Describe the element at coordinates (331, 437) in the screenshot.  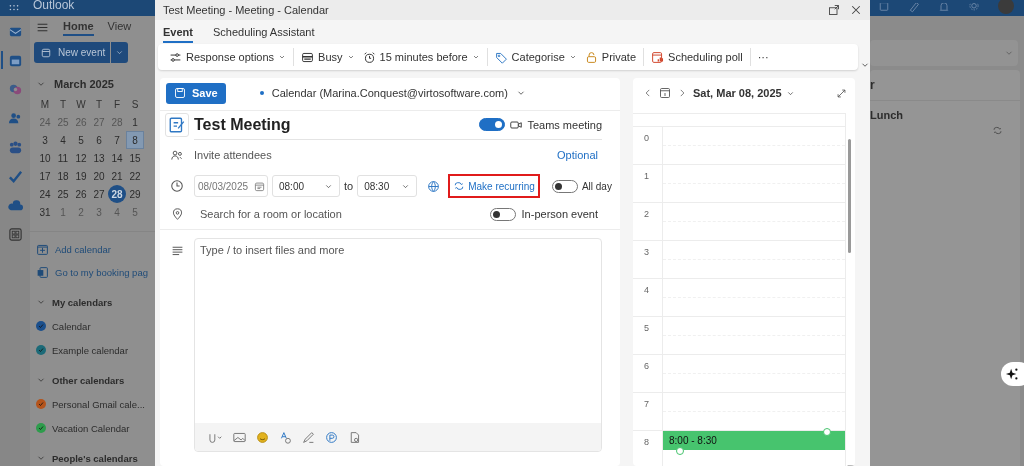
I see `circle-p-icon` at that location.